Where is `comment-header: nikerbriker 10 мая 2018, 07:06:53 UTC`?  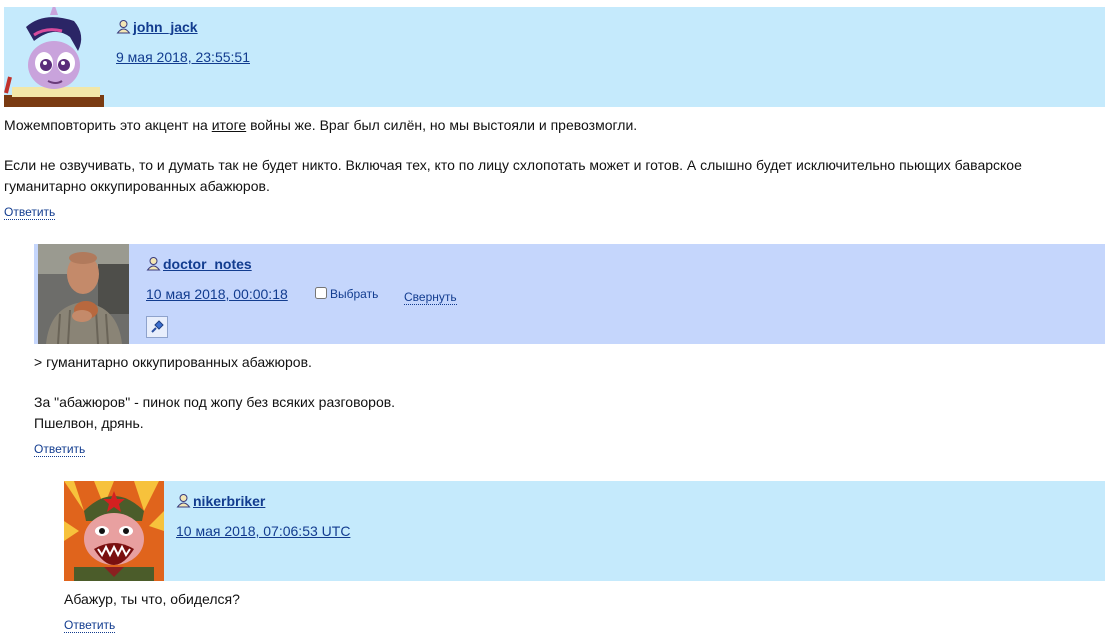
comment-header: nikerbriker 10 мая 2018, 07:06:53 UTC is located at coordinates (584, 531).